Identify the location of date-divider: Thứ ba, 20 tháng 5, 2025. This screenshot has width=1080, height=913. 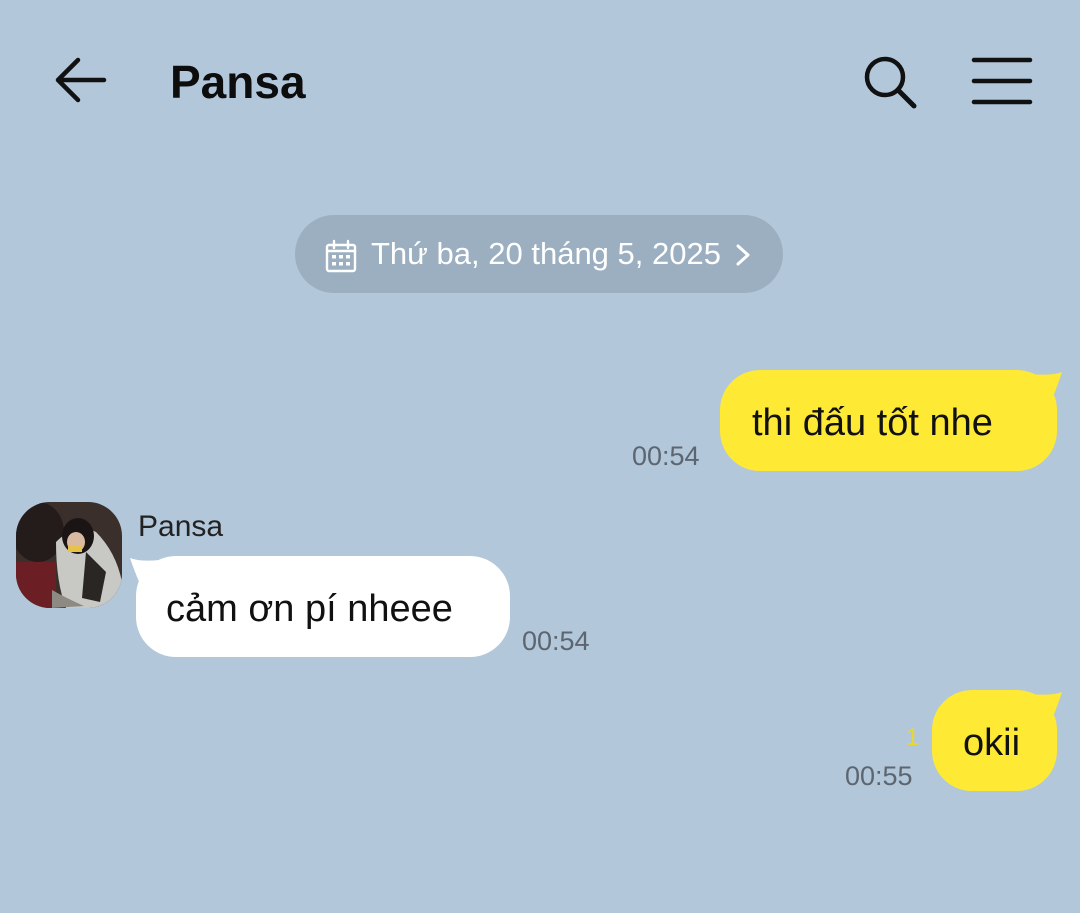
(539, 254).